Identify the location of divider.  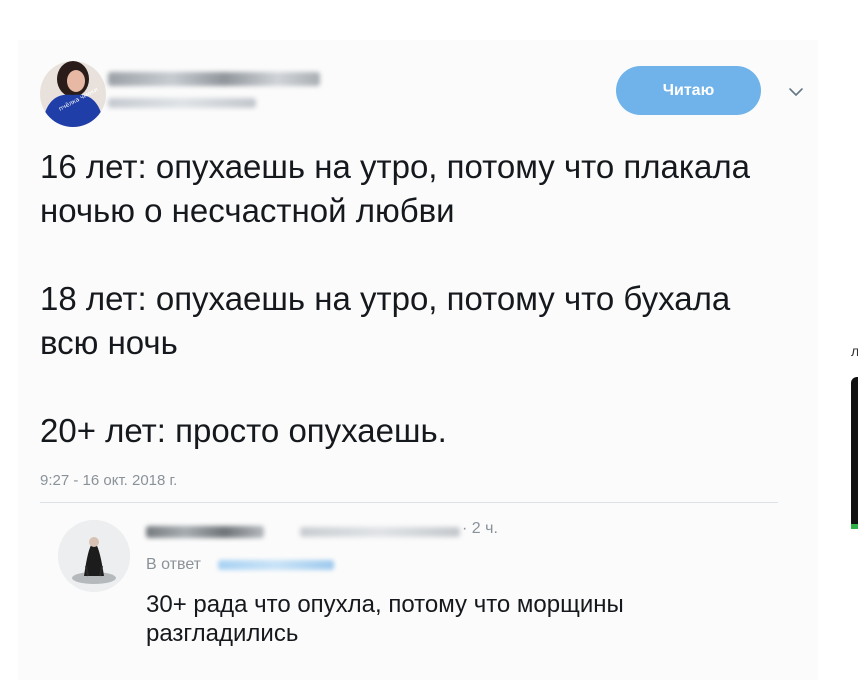
(409, 502).